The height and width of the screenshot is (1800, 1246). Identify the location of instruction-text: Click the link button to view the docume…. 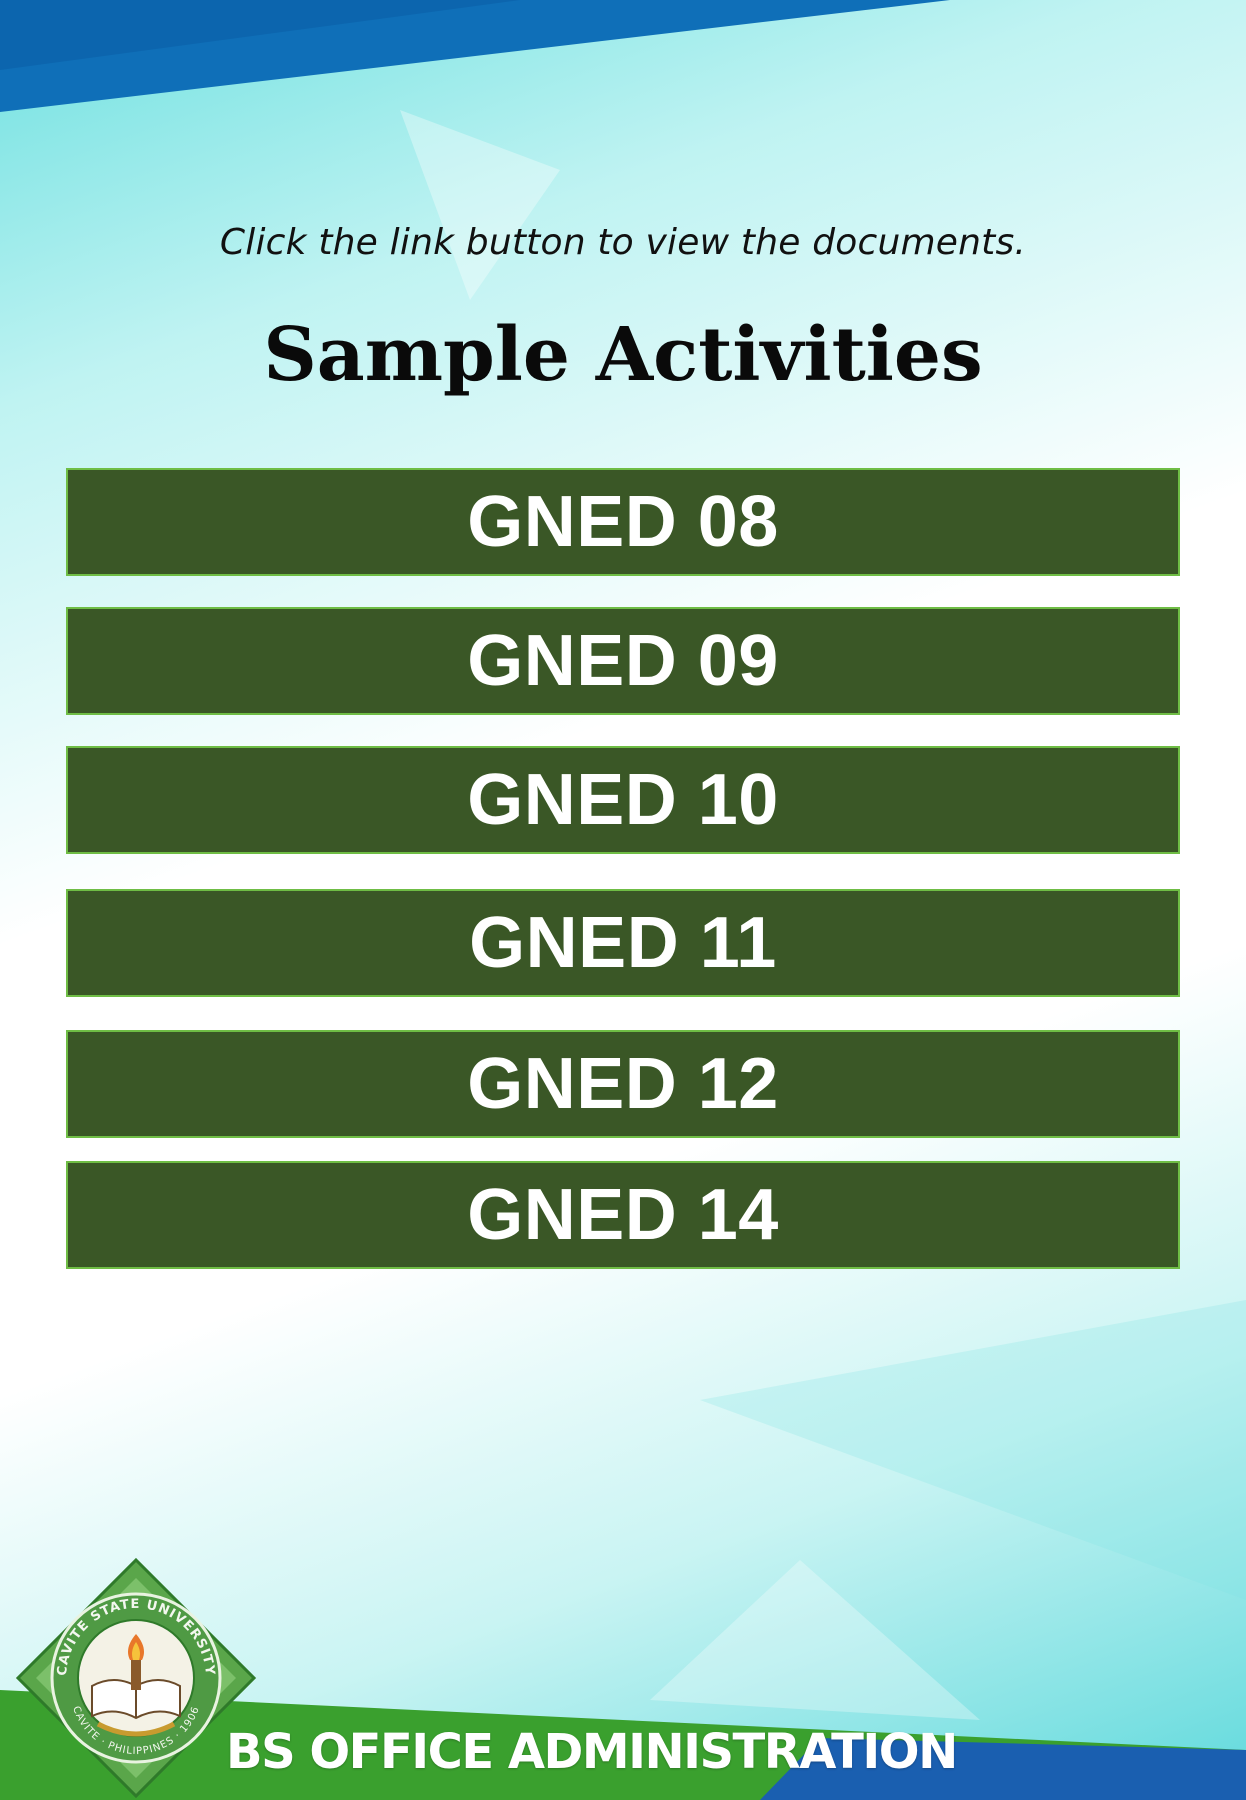
(623, 242).